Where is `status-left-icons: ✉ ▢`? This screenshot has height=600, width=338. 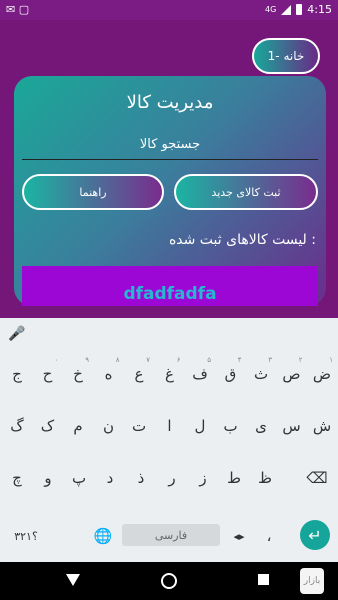
status-left-icons: ✉ ▢ is located at coordinates (18, 9).